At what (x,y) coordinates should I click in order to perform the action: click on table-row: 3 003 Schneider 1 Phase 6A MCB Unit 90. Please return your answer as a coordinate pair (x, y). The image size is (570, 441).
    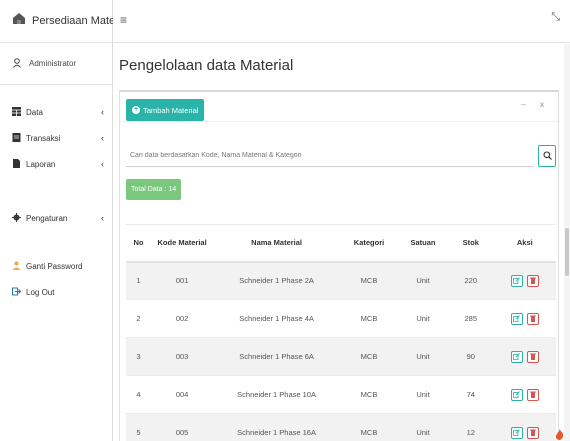
    Looking at the image, I should click on (341, 356).